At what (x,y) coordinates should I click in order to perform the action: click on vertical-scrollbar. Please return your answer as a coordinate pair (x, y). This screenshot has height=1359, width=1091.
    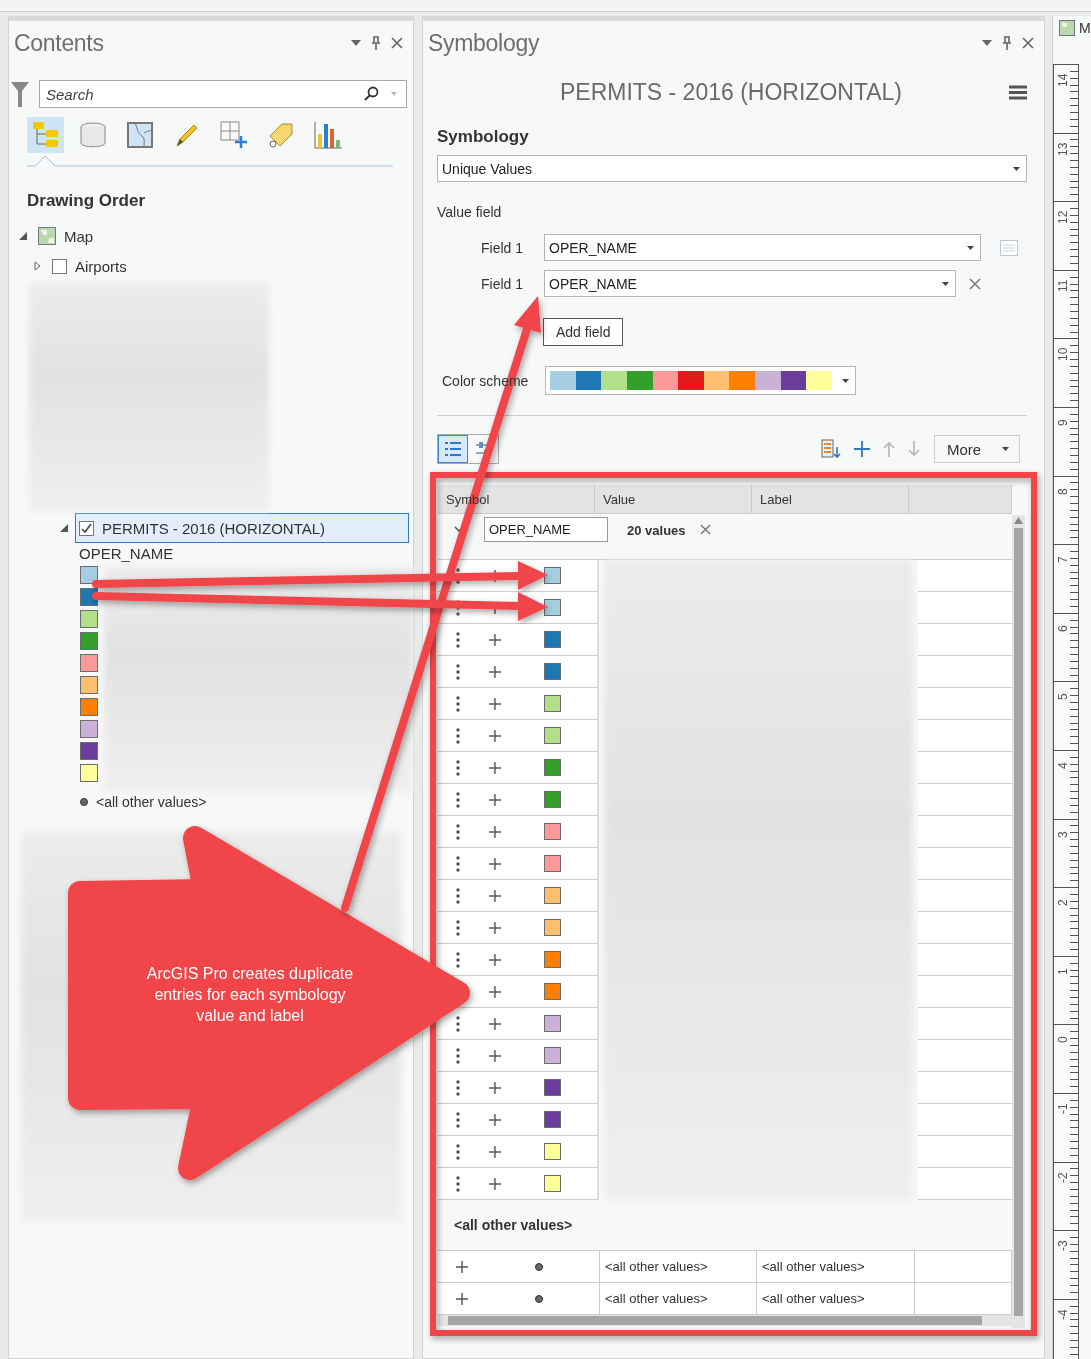
    Looking at the image, I should click on (1018, 921).